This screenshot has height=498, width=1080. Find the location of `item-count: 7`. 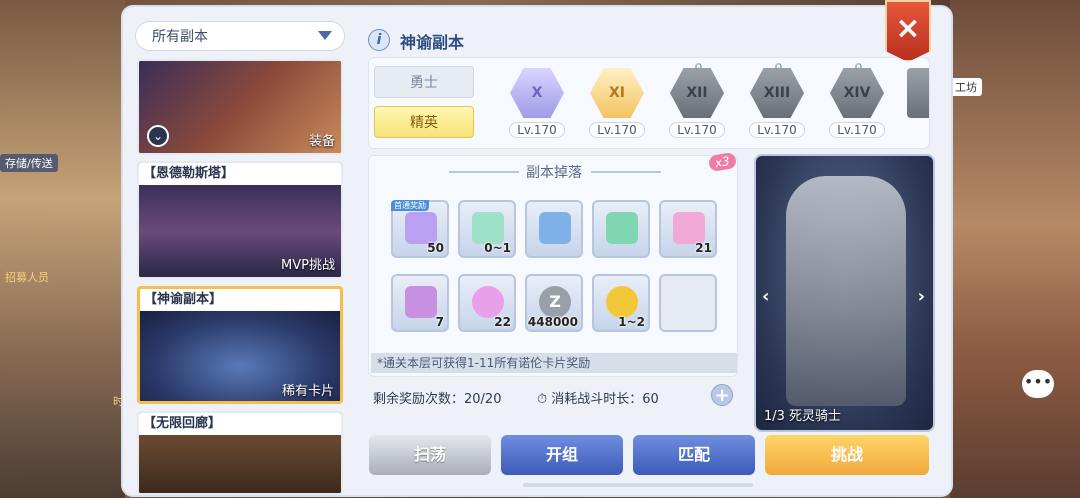

item-count: 7 is located at coordinates (439, 322).